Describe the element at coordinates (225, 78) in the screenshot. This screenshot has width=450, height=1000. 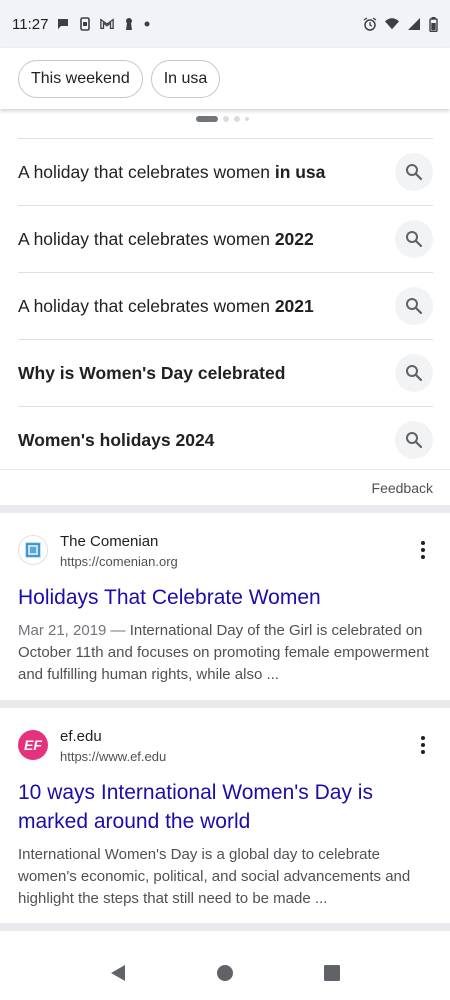
I see `refinement-chips-bar: This weekend In usa` at that location.